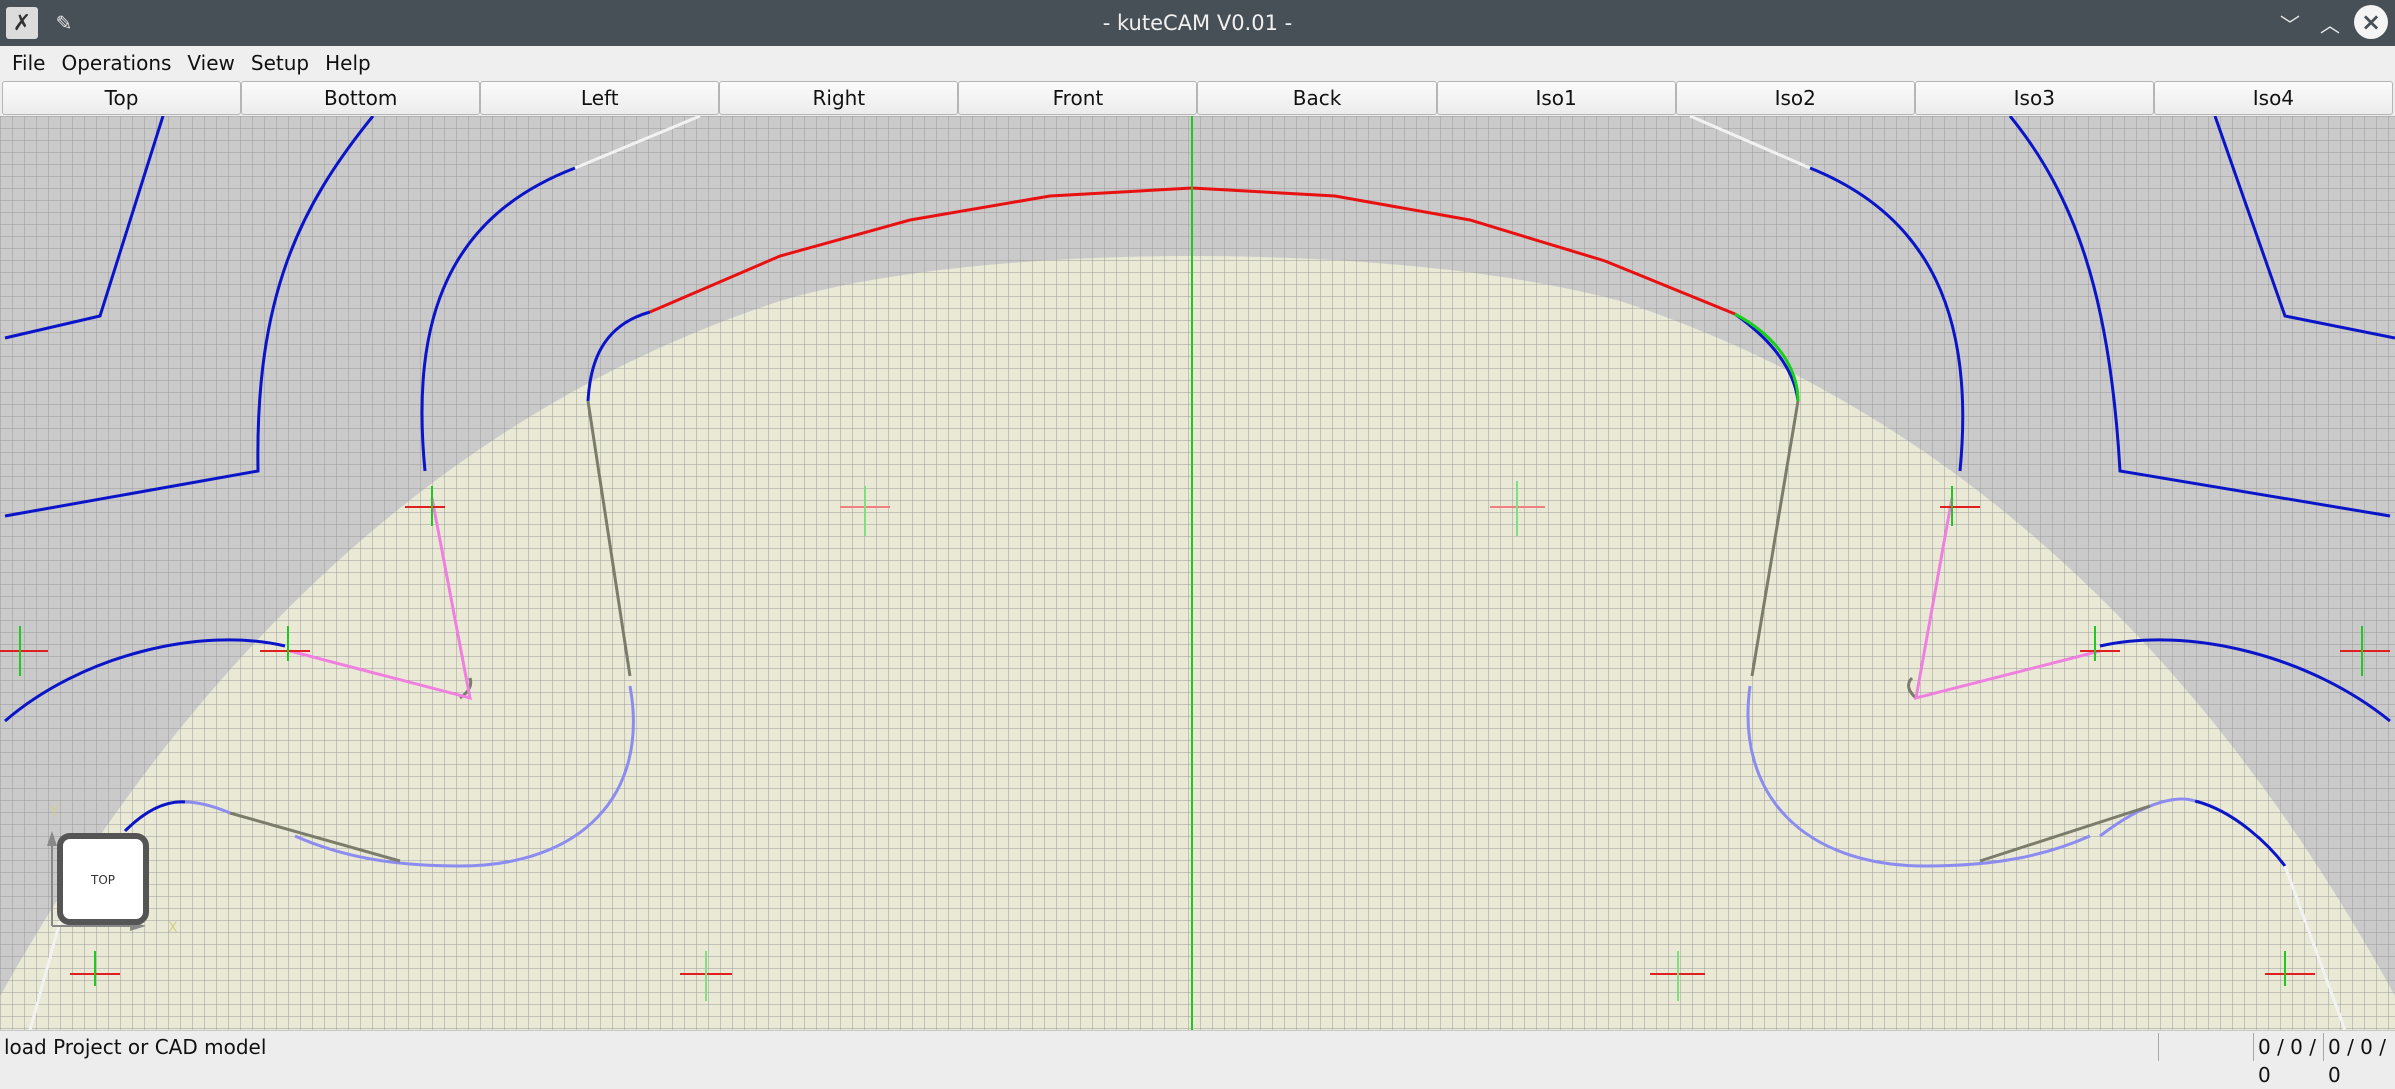 This screenshot has width=2395, height=1089. Describe the element at coordinates (361, 98) in the screenshot. I see `view-bottom-button: Bottom` at that location.